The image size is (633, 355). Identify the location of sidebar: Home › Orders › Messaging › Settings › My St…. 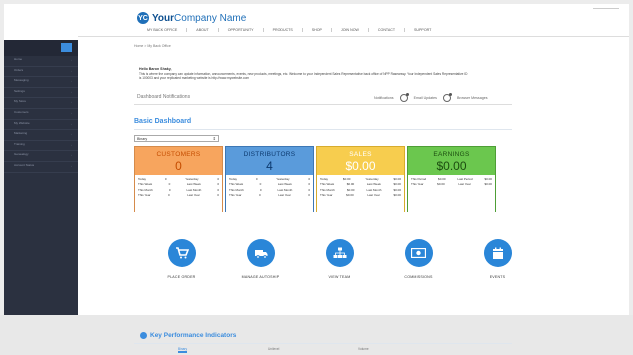
(41, 177).